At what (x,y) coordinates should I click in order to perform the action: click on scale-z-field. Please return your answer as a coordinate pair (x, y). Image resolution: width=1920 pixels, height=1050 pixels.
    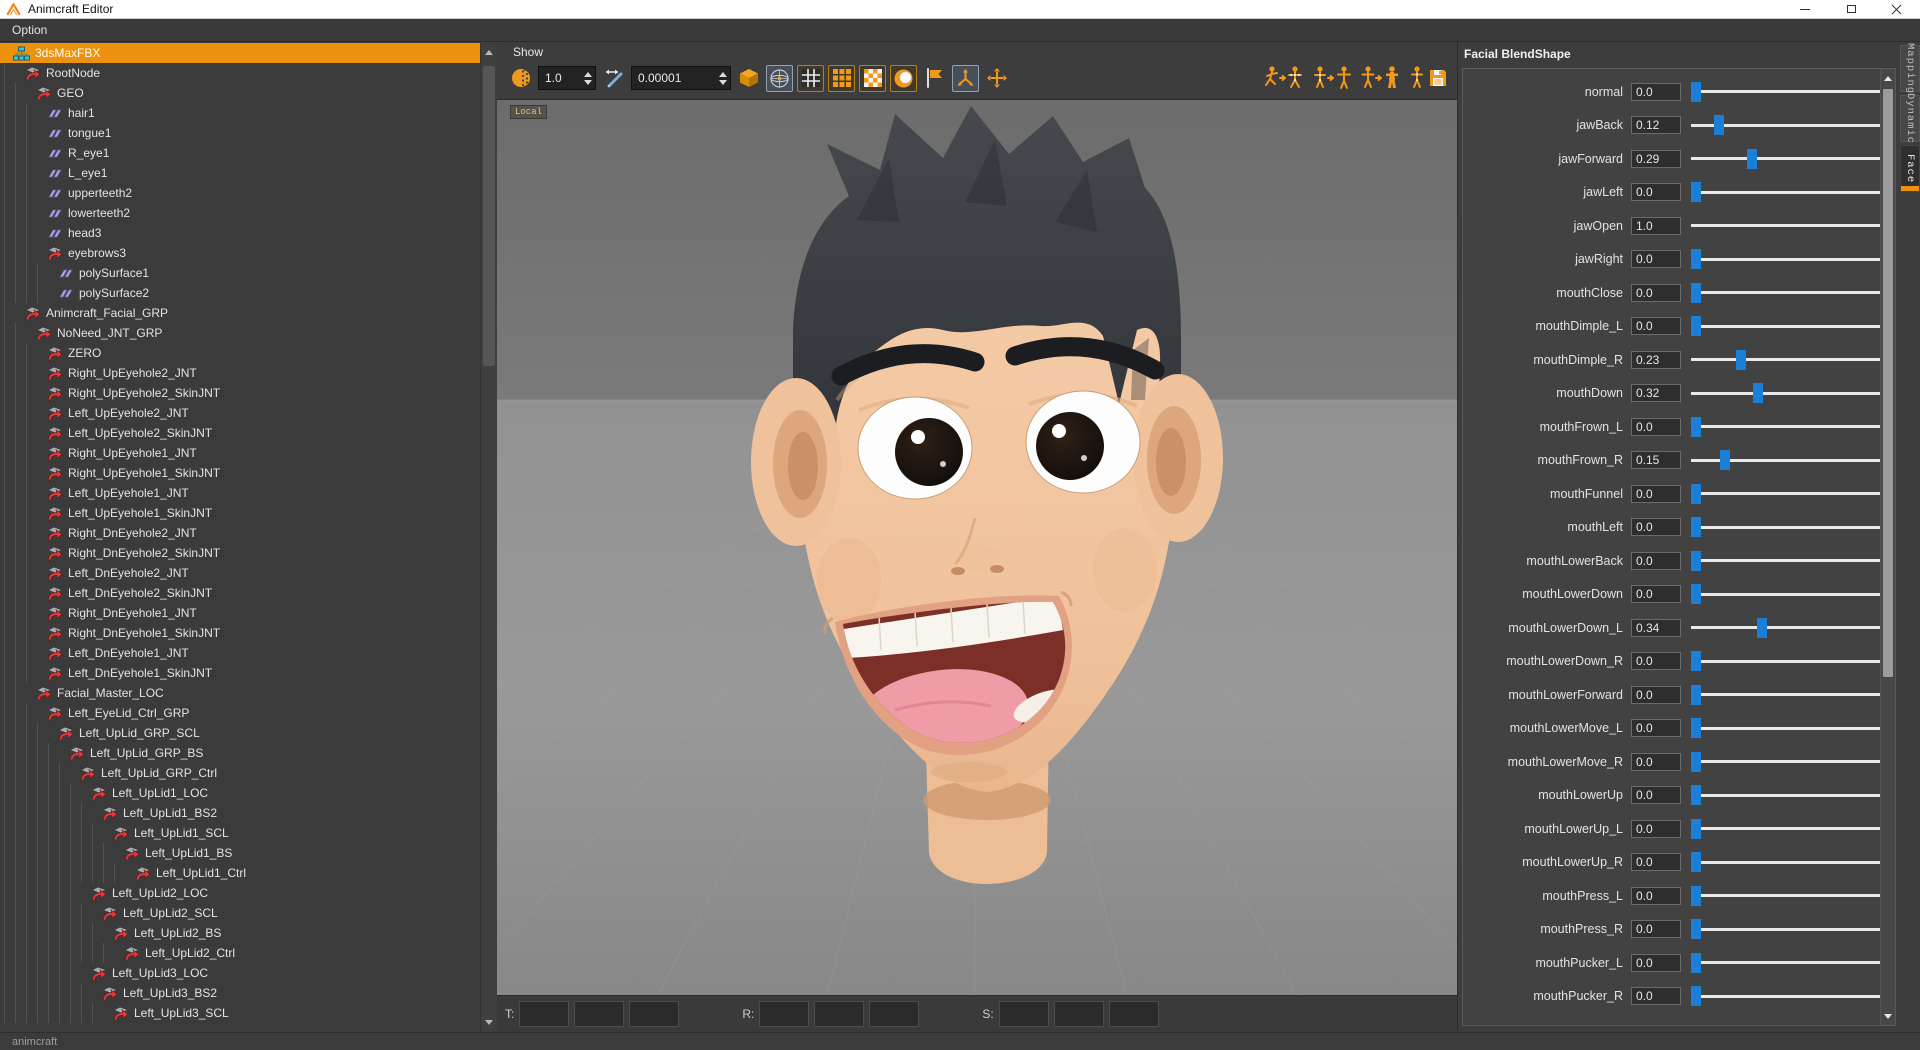
    Looking at the image, I should click on (1133, 1014).